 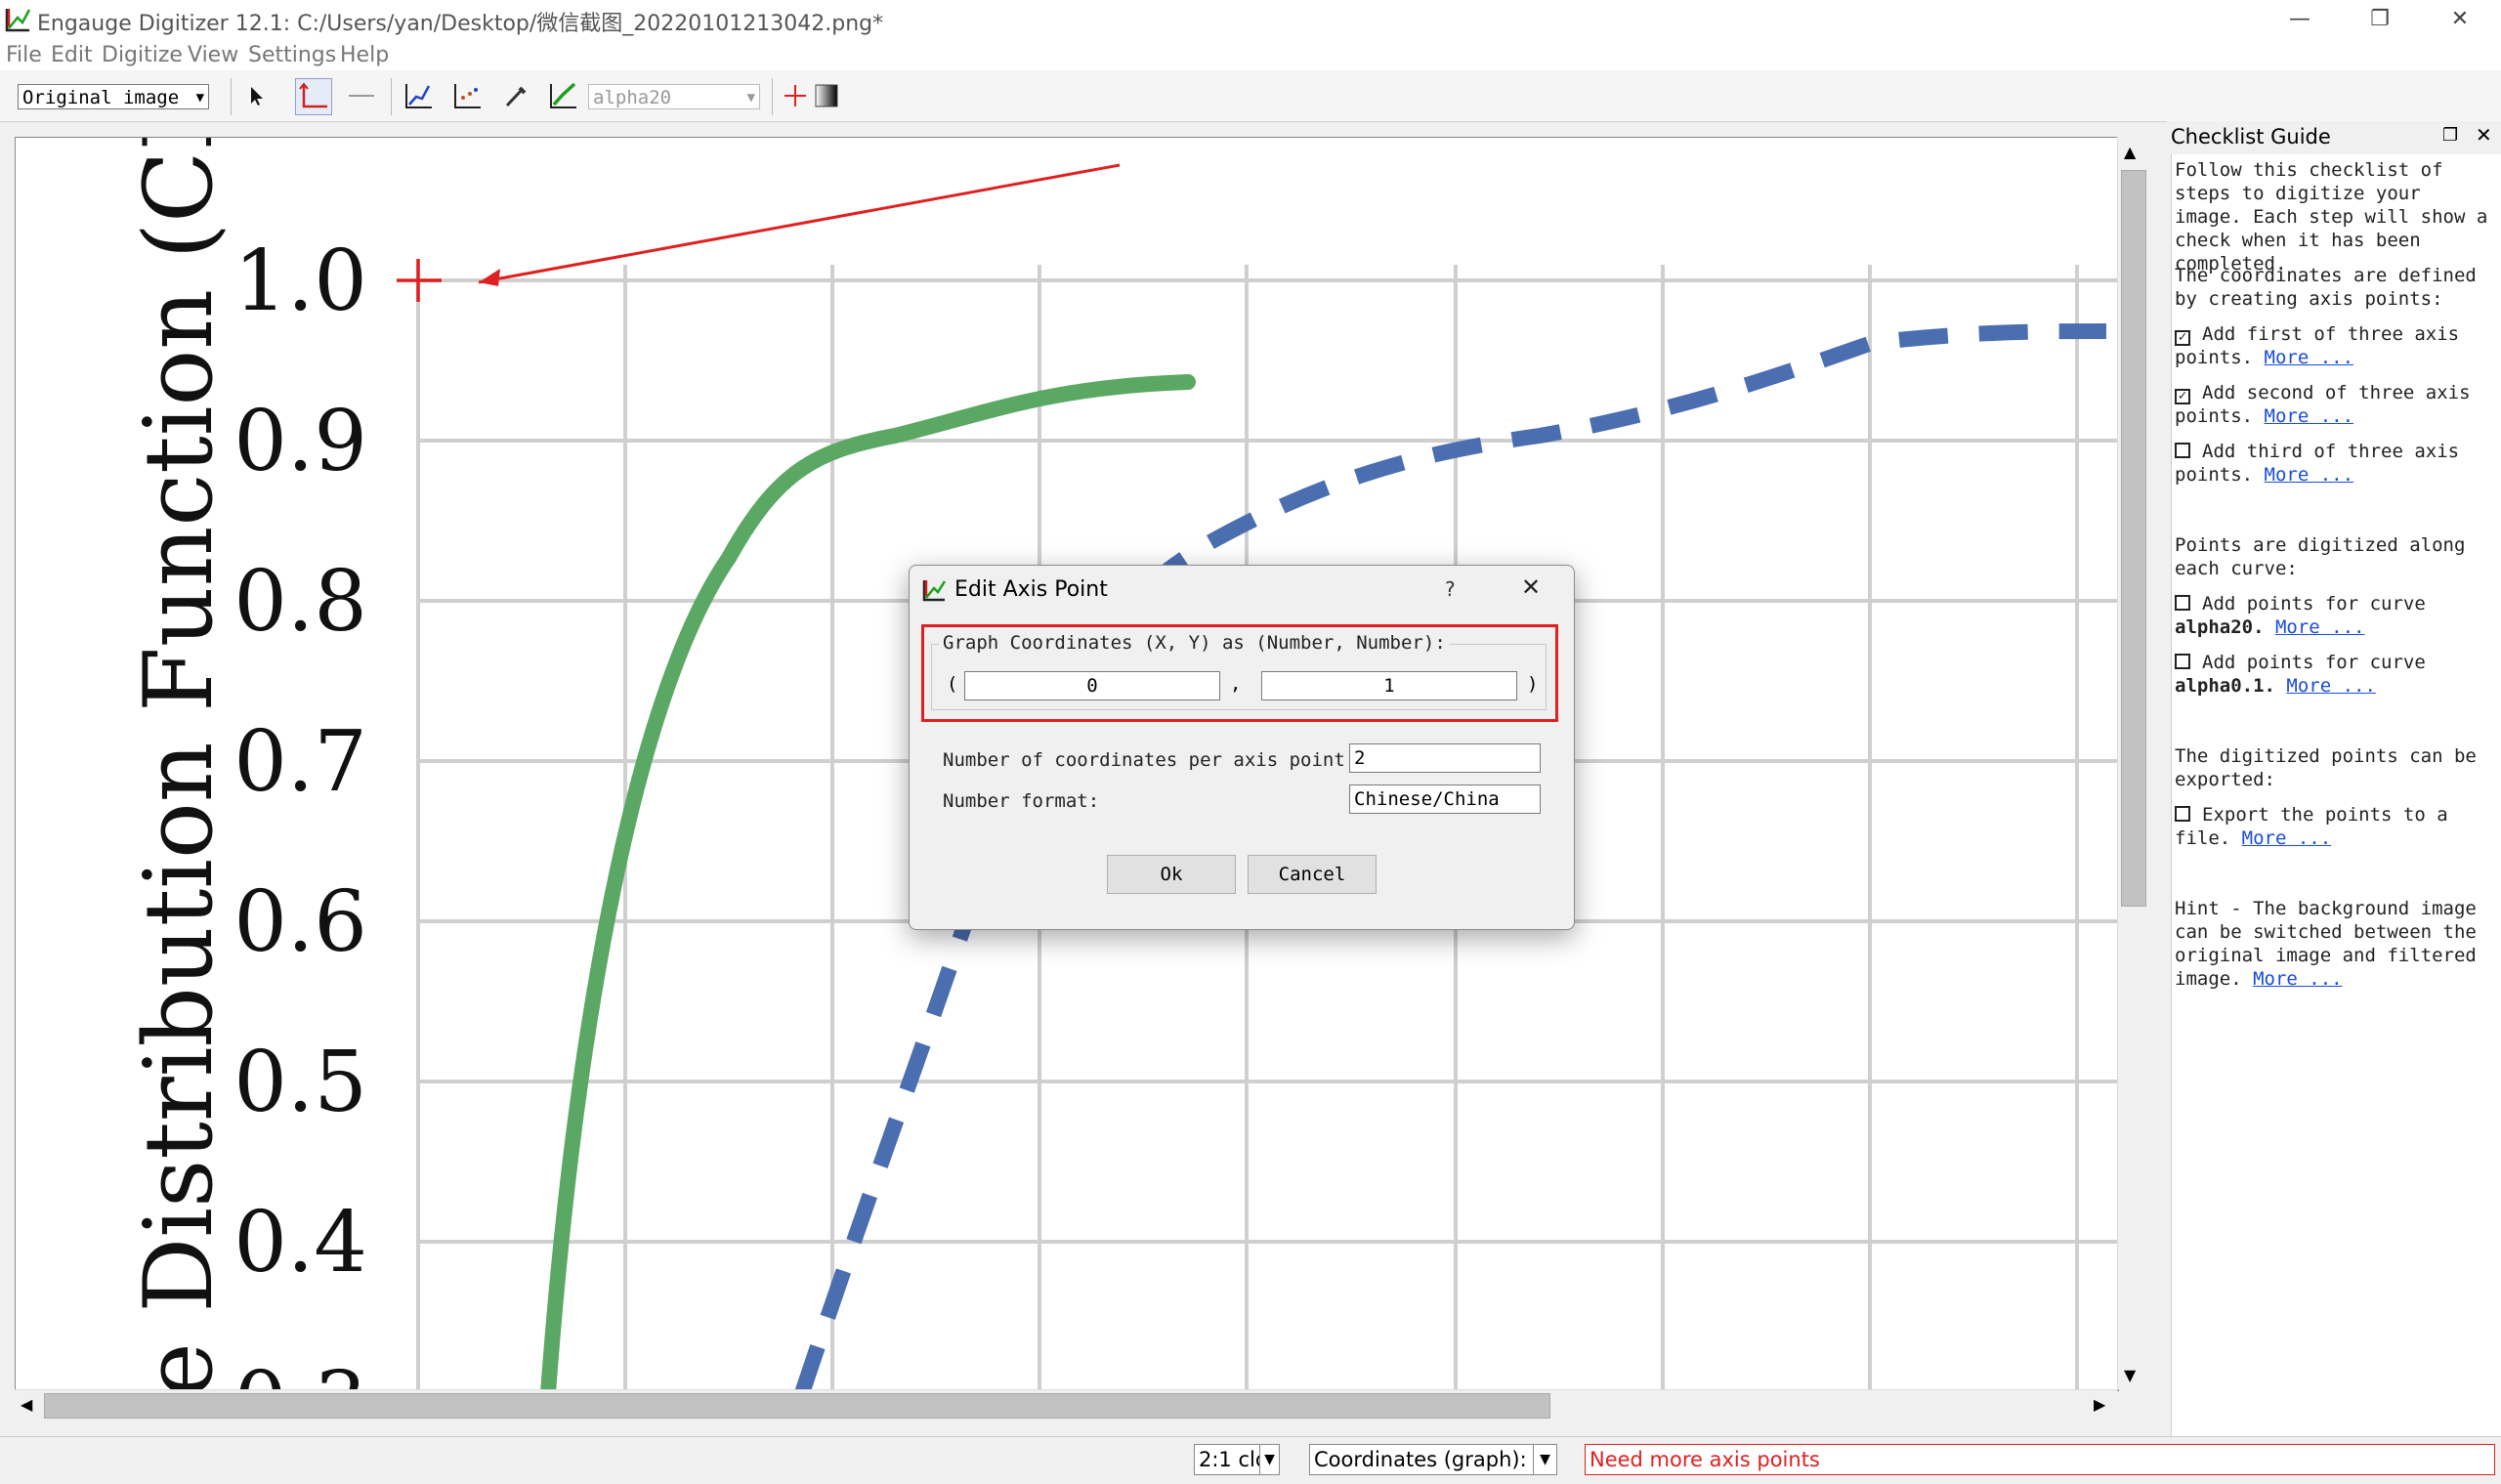 I want to click on axis-point-marker, so click(x=419, y=280).